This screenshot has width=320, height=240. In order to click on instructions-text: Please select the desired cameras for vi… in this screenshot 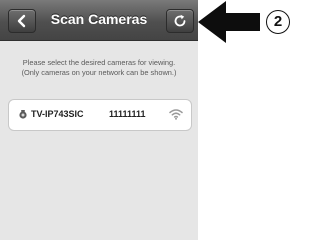, I will do `click(99, 68)`.